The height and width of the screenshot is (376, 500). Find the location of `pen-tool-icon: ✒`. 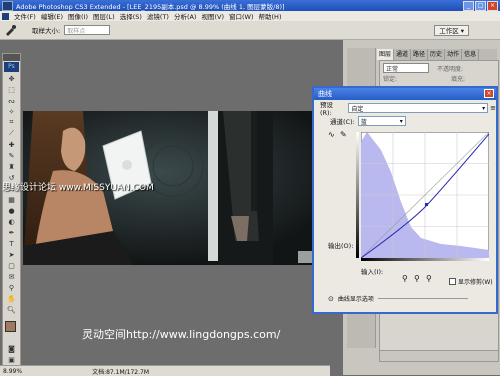

pen-tool-icon: ✒ is located at coordinates (11, 232).